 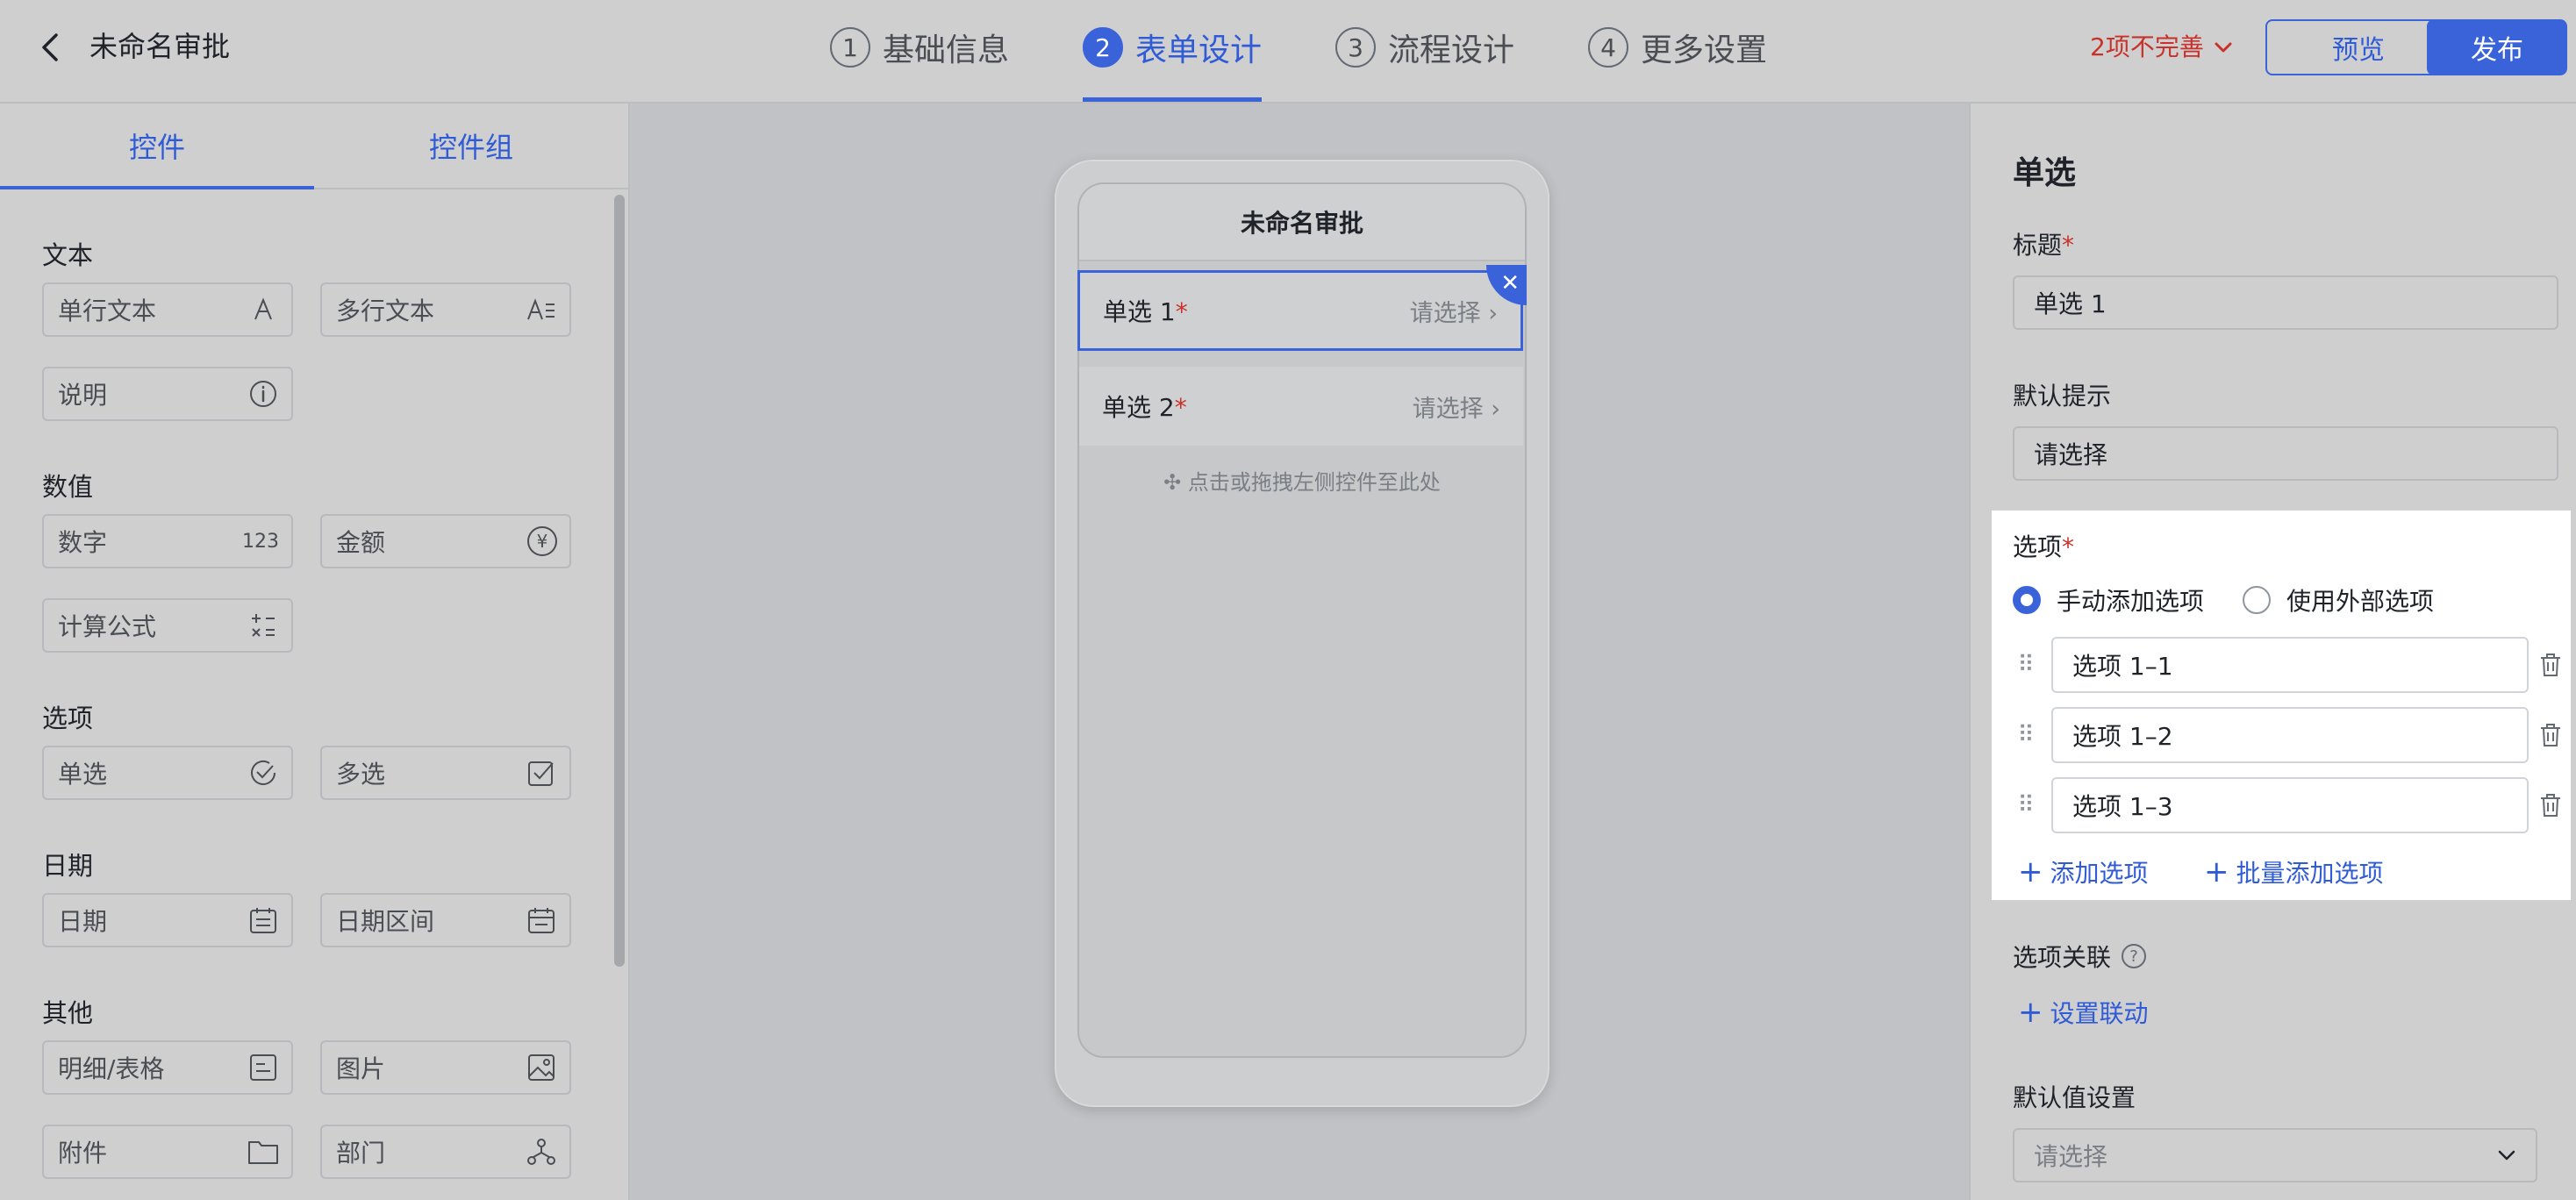 What do you see at coordinates (445, 541) in the screenshot?
I see `control-amount: 金额 ¥` at bounding box center [445, 541].